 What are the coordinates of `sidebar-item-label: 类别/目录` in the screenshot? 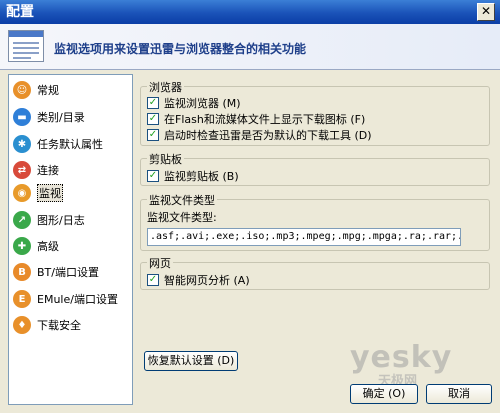 It's located at (61, 117).